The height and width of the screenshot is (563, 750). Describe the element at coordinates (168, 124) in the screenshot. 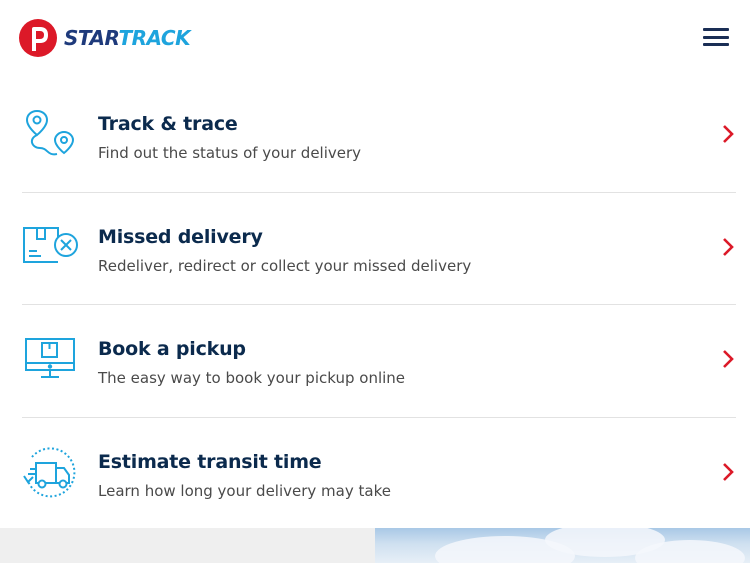

I see `service-title: Track & trace` at that location.